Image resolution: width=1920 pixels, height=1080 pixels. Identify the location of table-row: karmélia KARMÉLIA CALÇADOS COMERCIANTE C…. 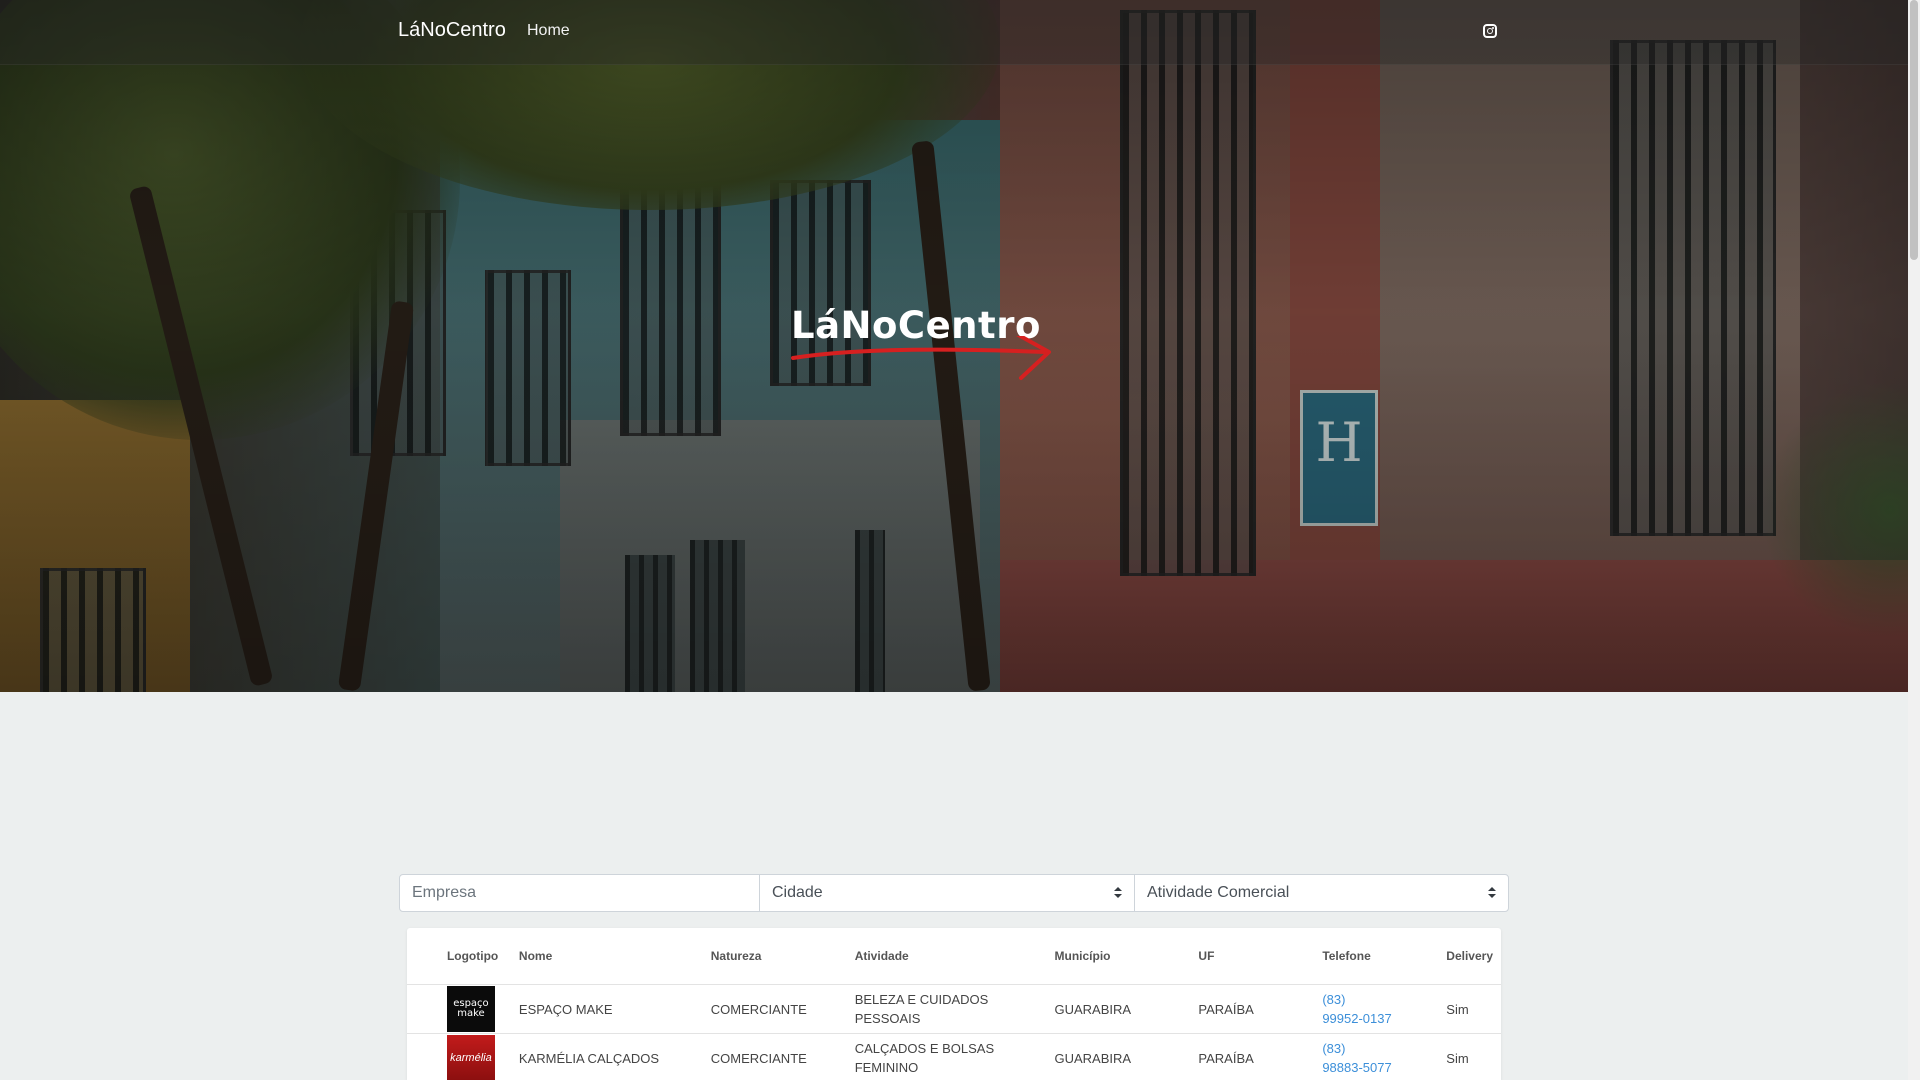
(954, 1056).